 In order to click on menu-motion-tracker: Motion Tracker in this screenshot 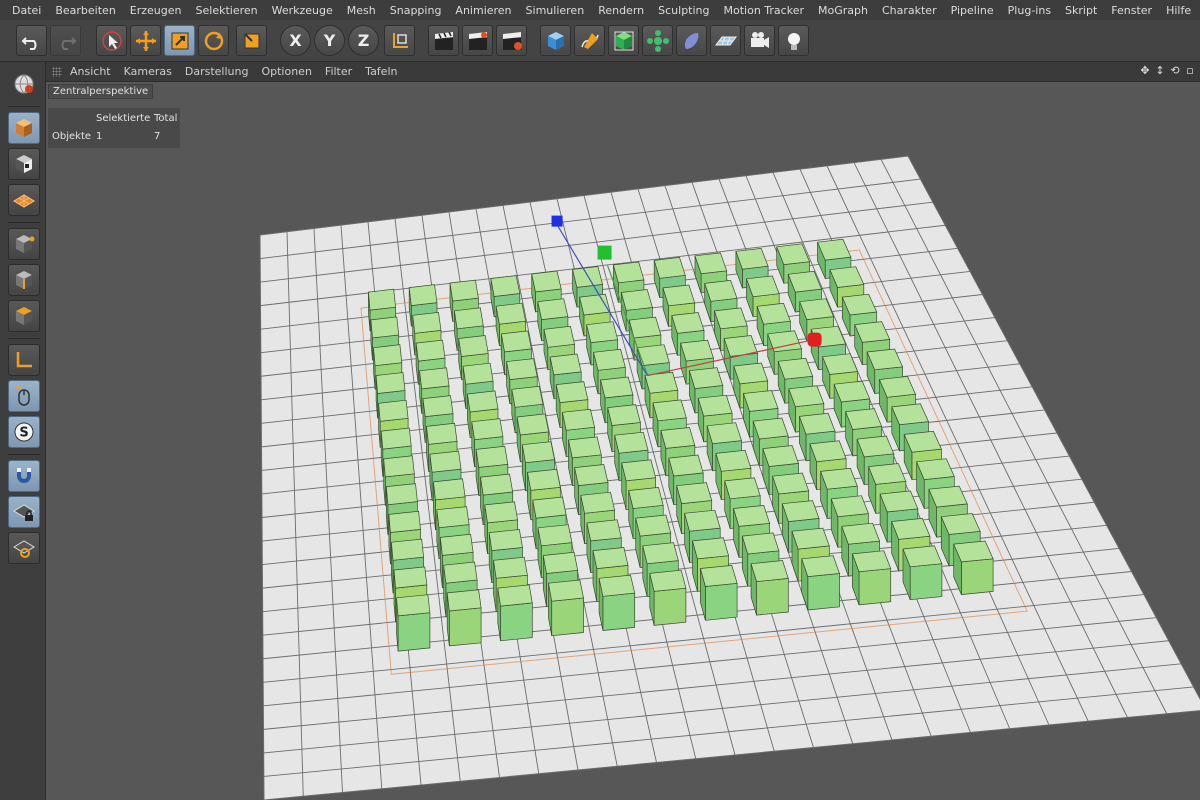, I will do `click(764, 10)`.